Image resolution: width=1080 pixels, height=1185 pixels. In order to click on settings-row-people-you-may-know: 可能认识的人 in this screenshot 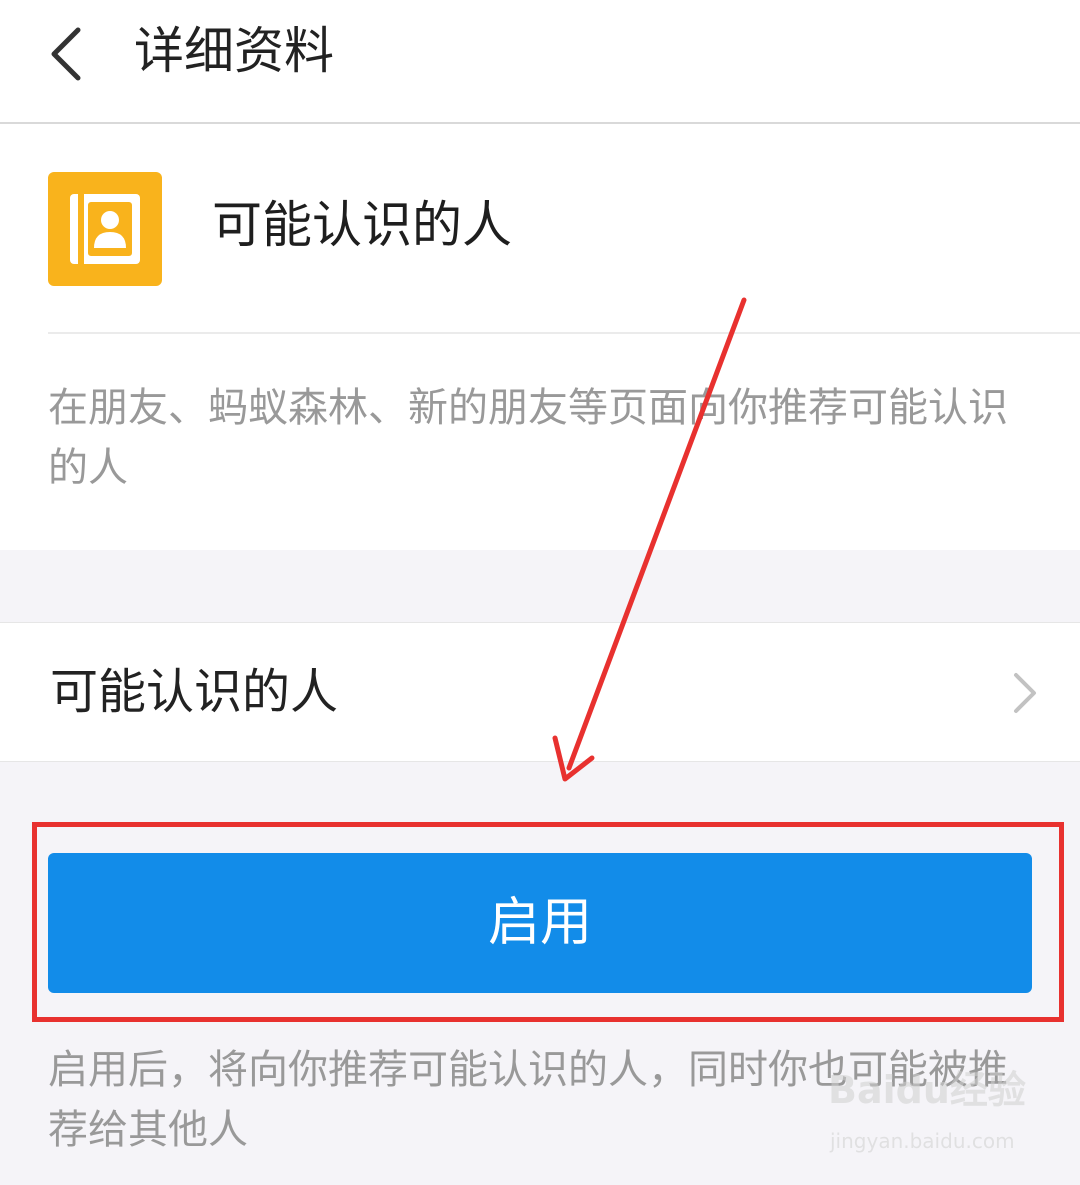, I will do `click(540, 692)`.